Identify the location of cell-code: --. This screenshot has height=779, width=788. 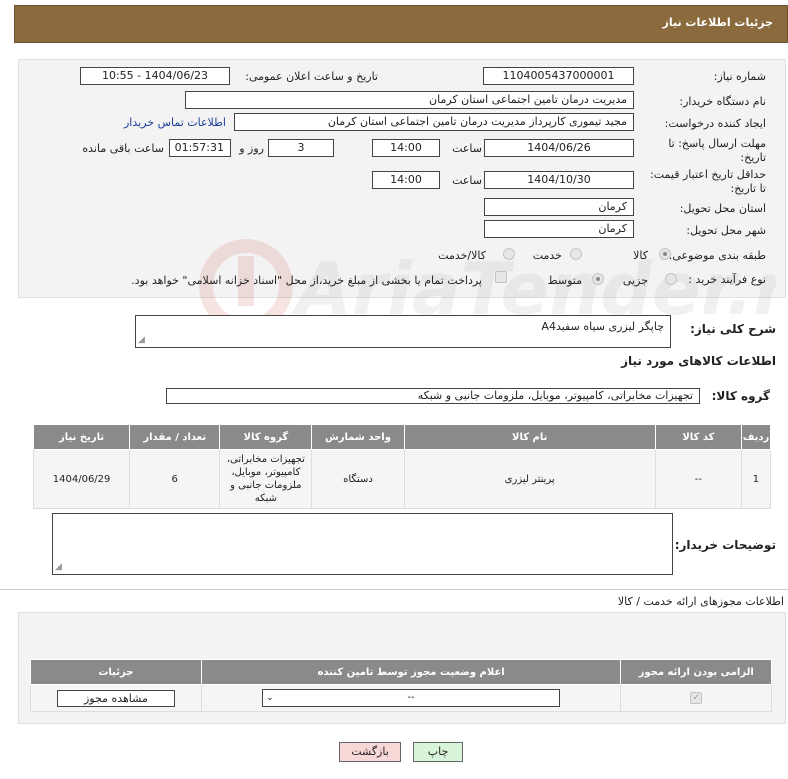
(698, 479).